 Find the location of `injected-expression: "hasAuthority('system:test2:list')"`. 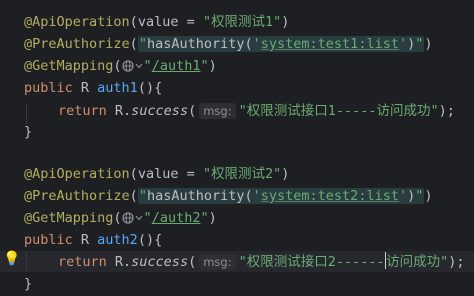

injected-expression: "hasAuthority('system:test2:list')" is located at coordinates (281, 196).